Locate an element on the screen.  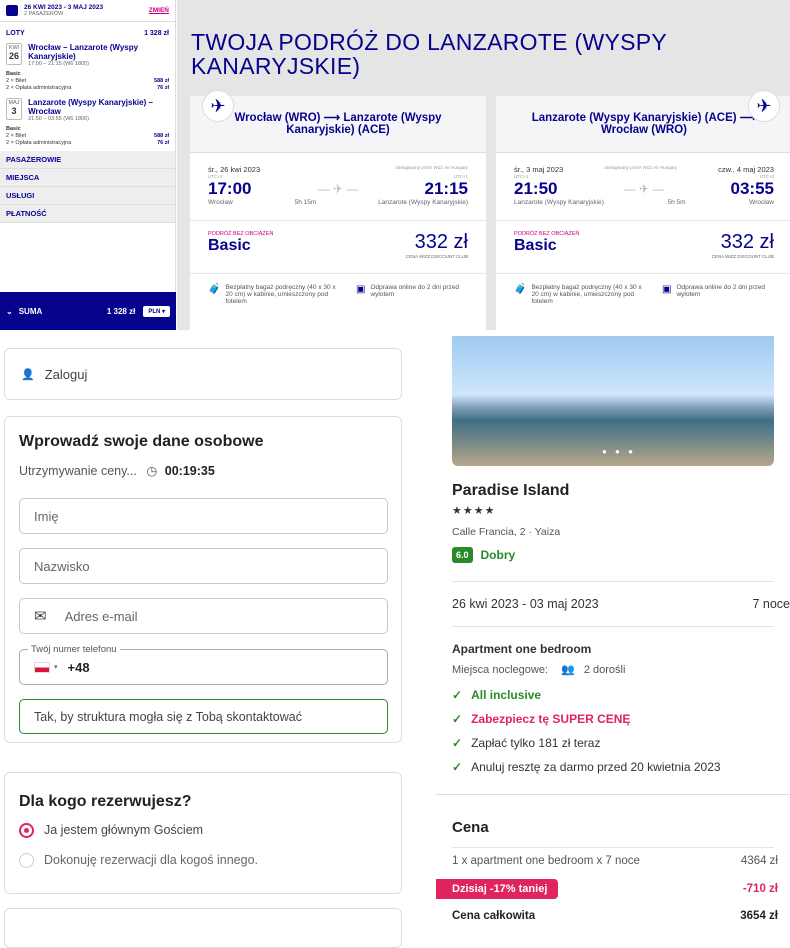
route: Wrocław – Lanzarote (Wyspy Kanaryjskie) is located at coordinates (83, 52).